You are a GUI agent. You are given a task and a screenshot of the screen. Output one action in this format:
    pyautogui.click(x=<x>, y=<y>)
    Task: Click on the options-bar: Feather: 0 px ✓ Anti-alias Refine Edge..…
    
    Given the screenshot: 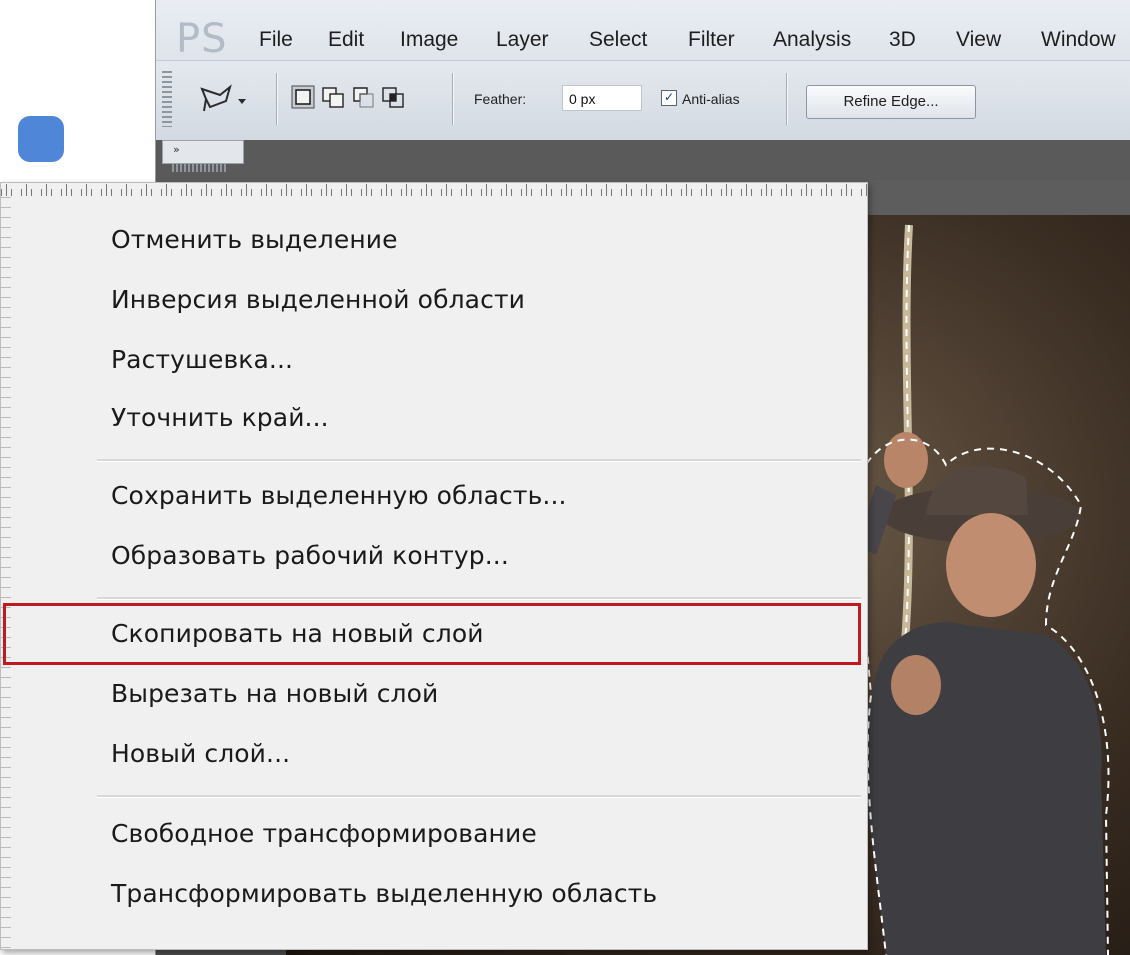 What is the action you would take?
    pyautogui.click(x=643, y=101)
    